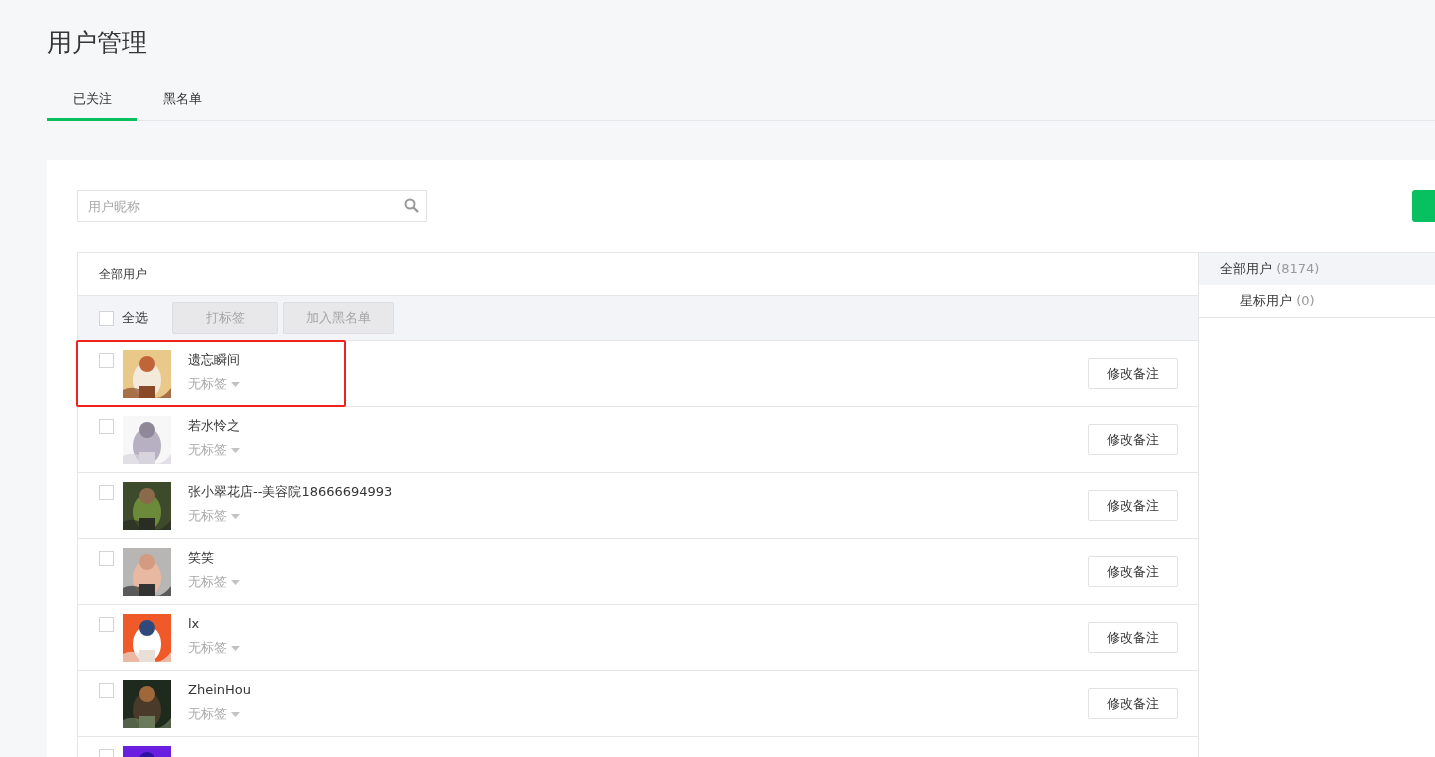 Image resolution: width=1435 pixels, height=757 pixels. What do you see at coordinates (291, 492) in the screenshot?
I see `user-name: 张小翠花店--美容院18666694993` at bounding box center [291, 492].